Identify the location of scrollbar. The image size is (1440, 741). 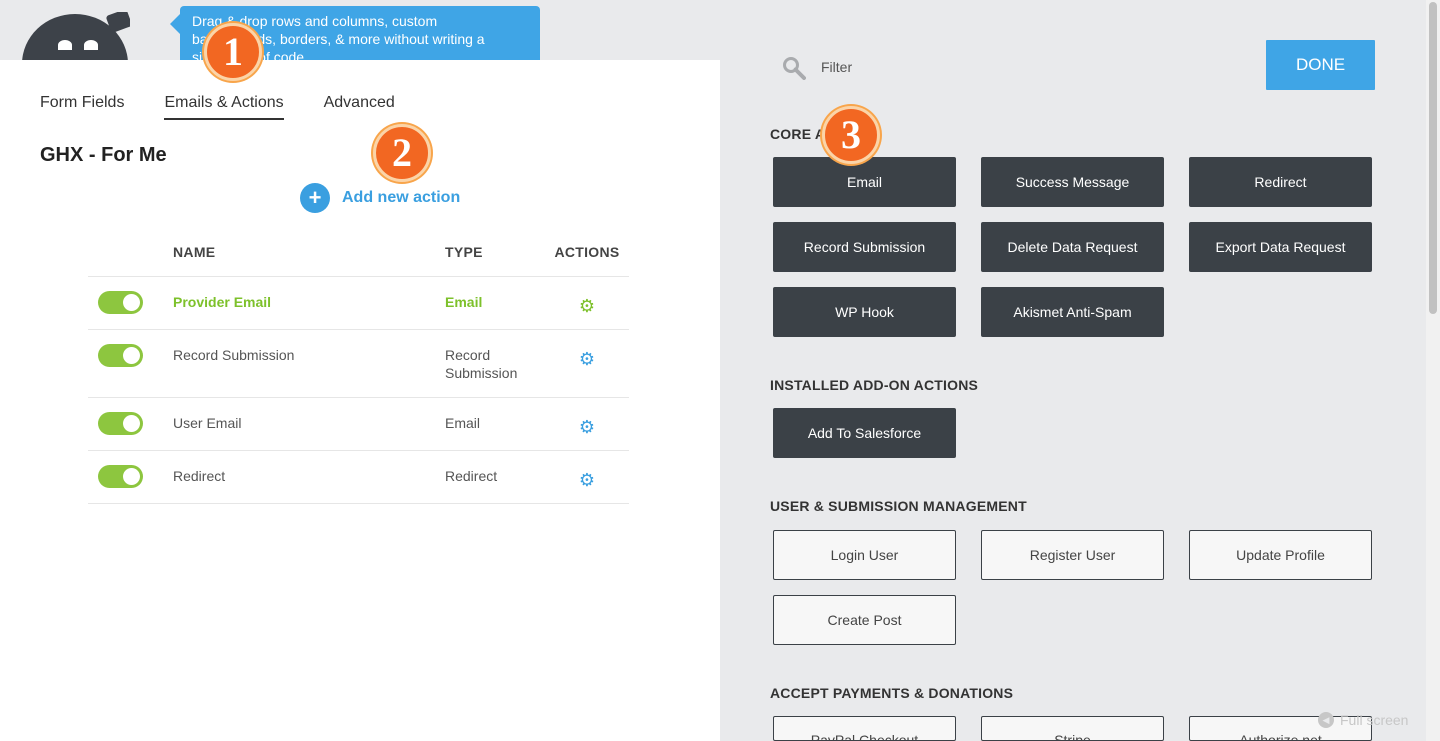
(1433, 370).